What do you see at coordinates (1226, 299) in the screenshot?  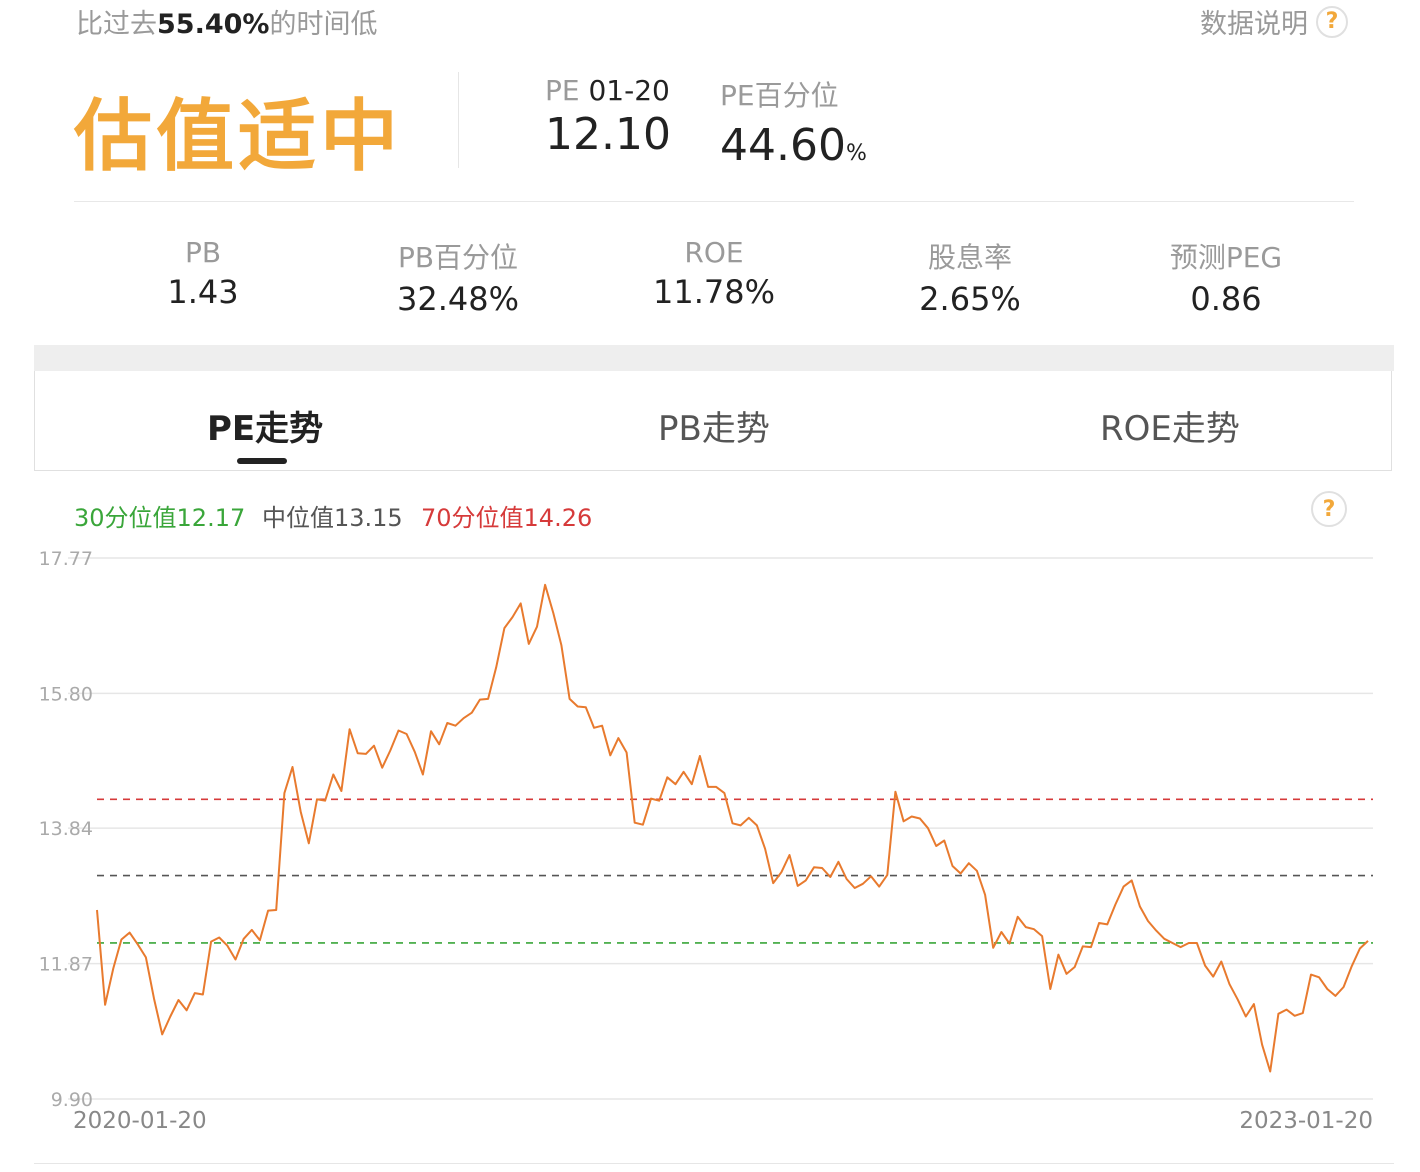 I see `metric-value: 0.86` at bounding box center [1226, 299].